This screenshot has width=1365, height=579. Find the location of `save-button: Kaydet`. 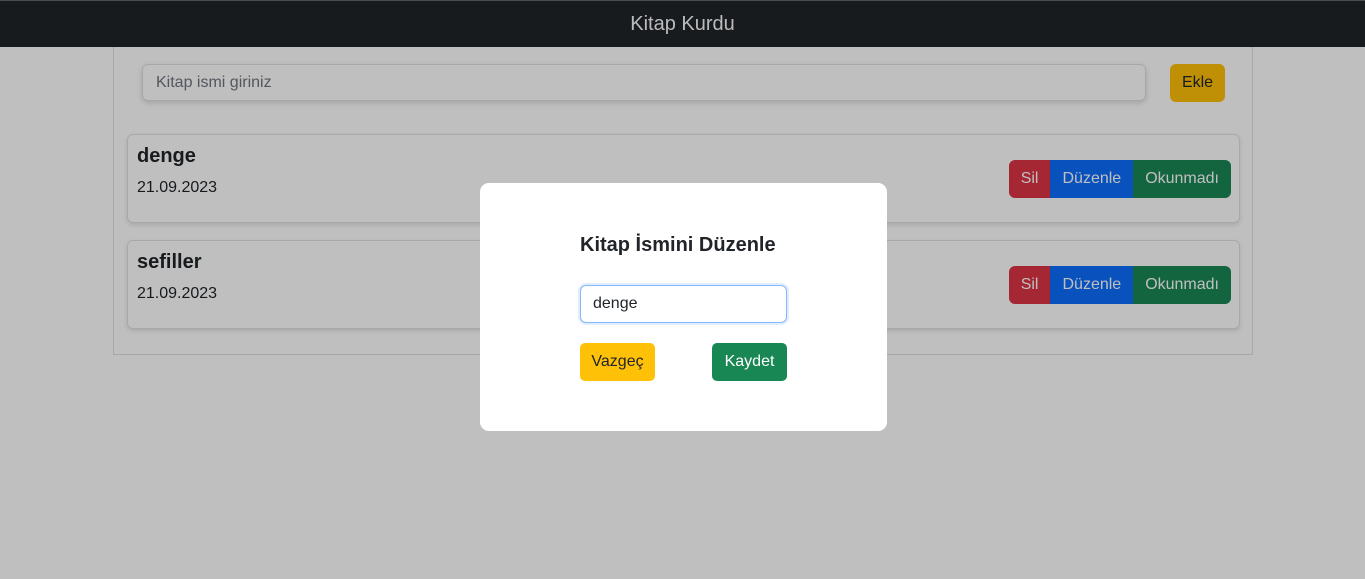

save-button: Kaydet is located at coordinates (749, 362).